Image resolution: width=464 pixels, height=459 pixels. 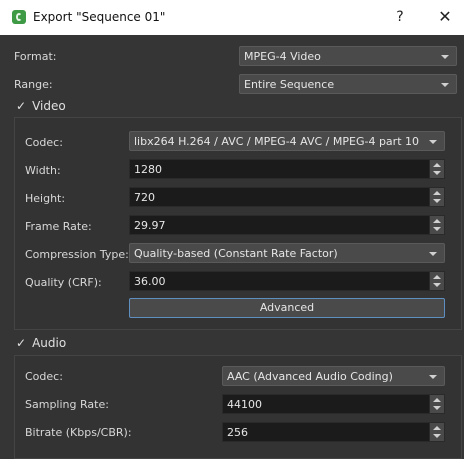 What do you see at coordinates (99, 17) in the screenshot?
I see `window-title: Export "Sequence 01"` at bounding box center [99, 17].